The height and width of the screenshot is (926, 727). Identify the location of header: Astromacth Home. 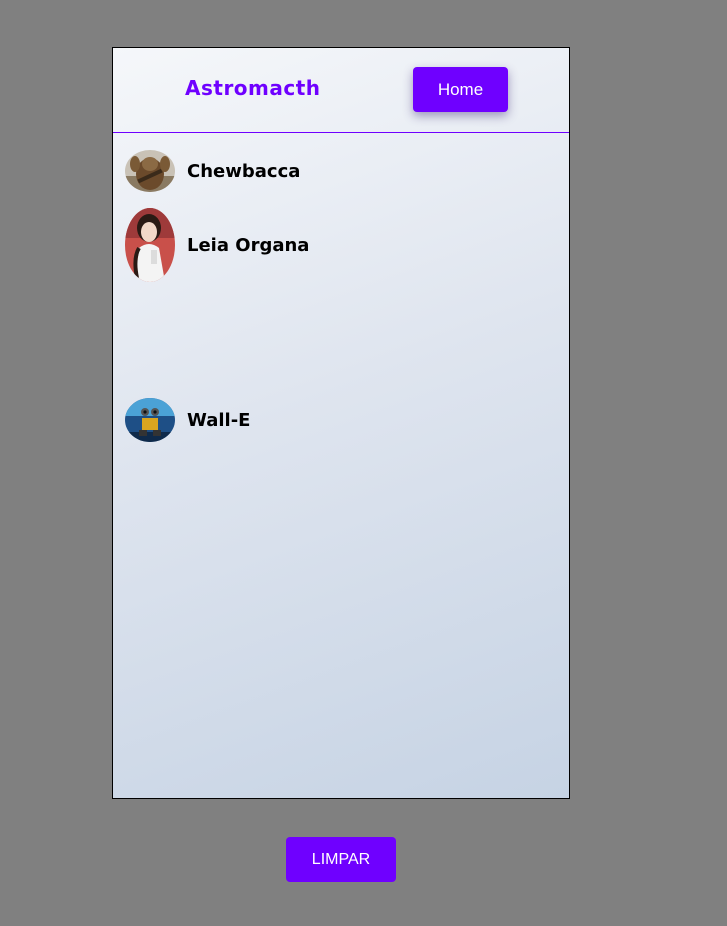
(341, 90).